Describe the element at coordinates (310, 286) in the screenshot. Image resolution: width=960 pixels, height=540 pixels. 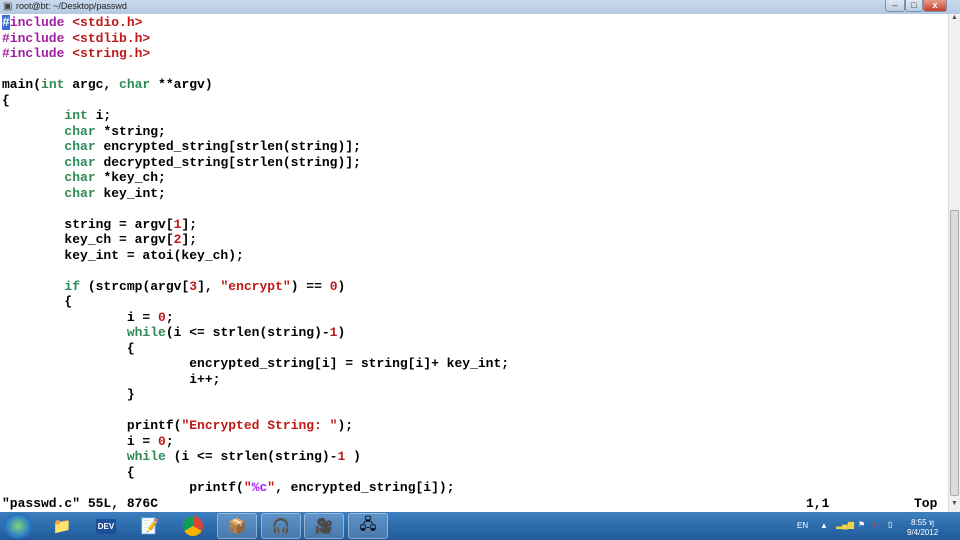
I see `code-token: ) ==` at that location.